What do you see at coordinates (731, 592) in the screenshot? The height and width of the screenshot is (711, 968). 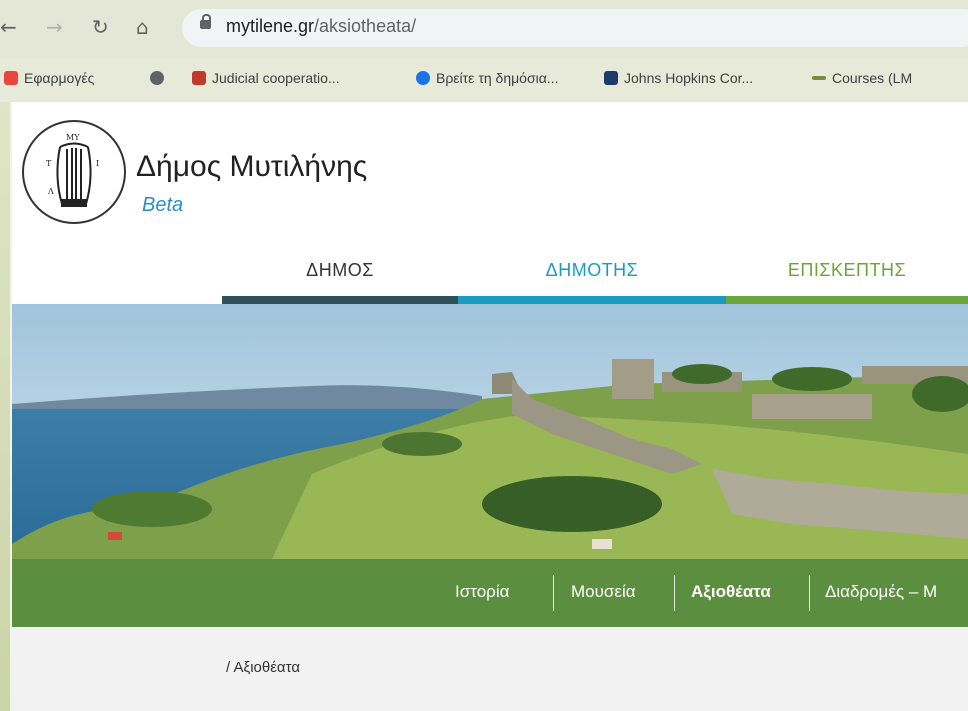 I see `subnav-axiotheata: Αξιοθέατα` at bounding box center [731, 592].